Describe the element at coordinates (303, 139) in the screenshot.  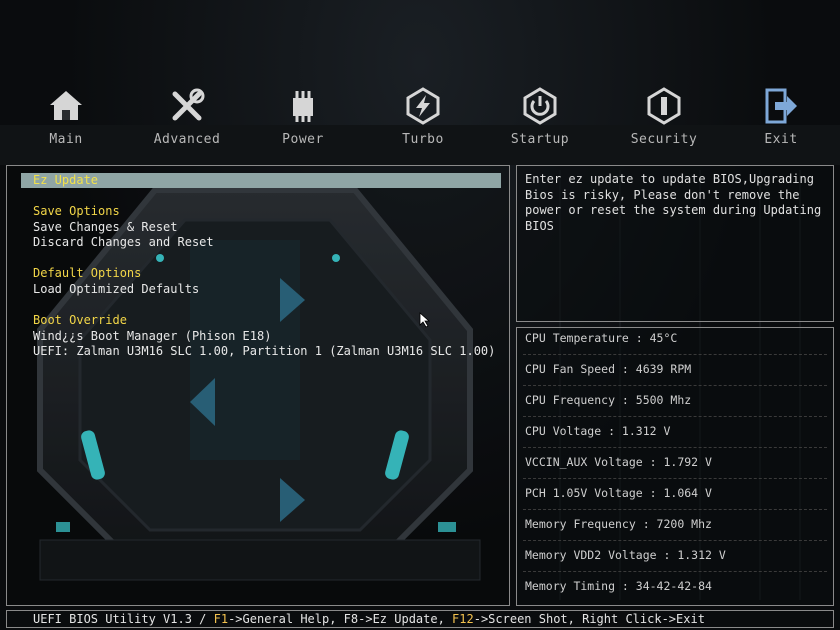
I see `tab-power-label: Power` at that location.